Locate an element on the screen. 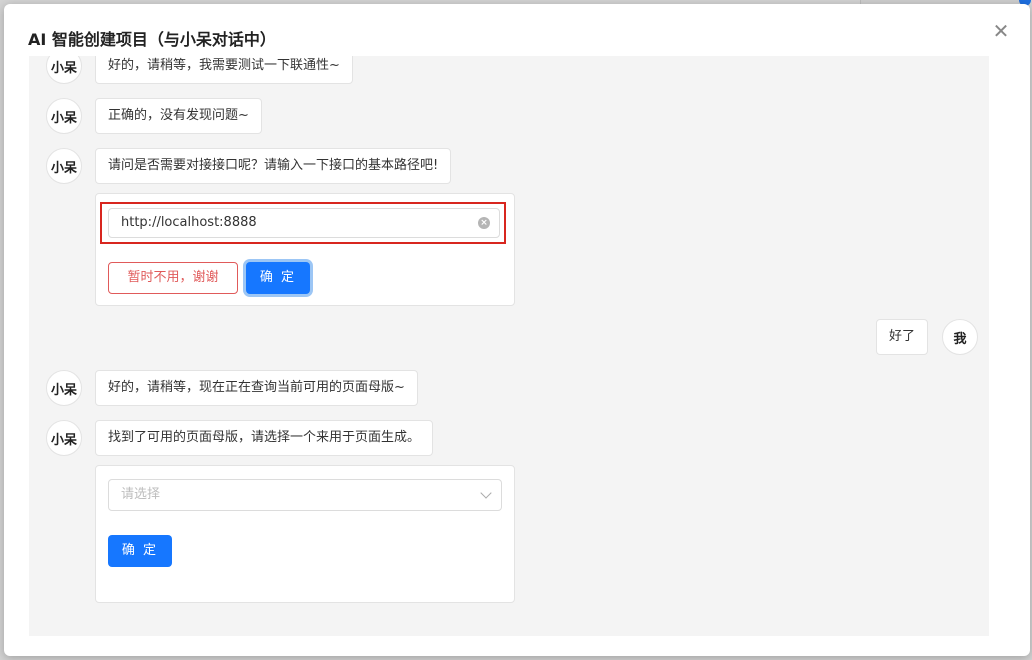  api-url-form: http://localhost:8888 × 暂时不用，谢谢 确 定 is located at coordinates (305, 249).